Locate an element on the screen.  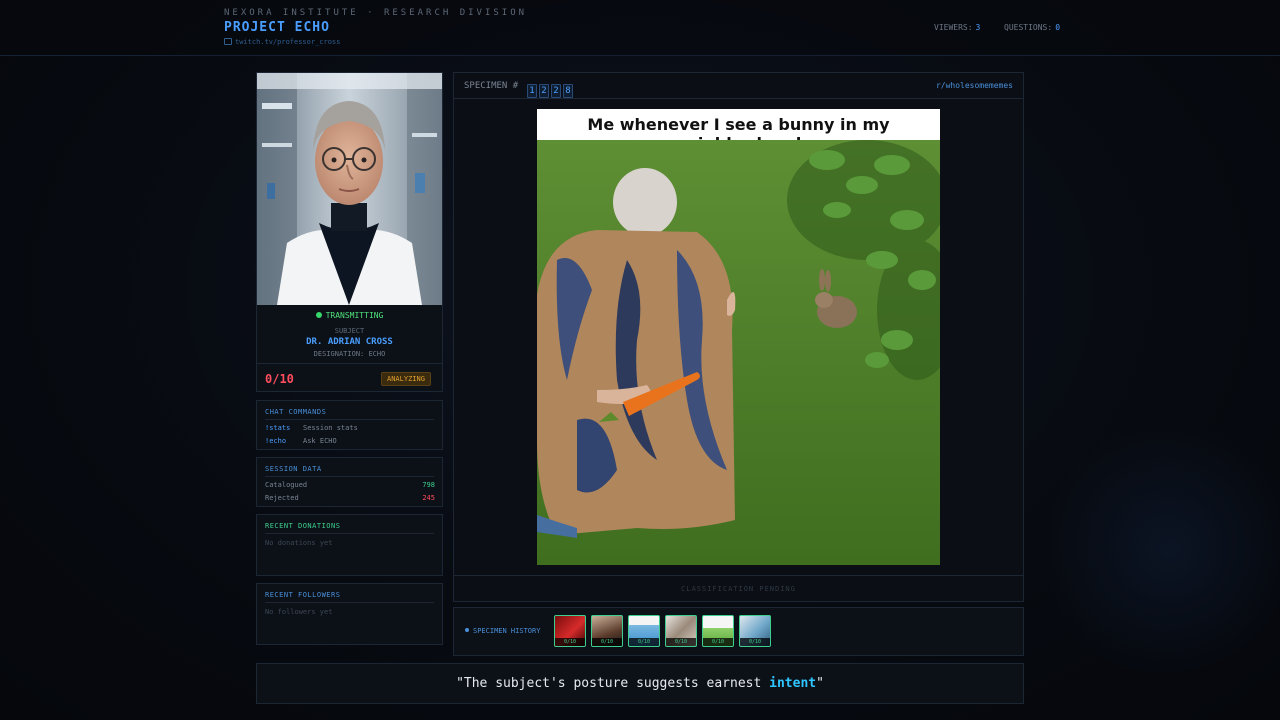
rejected-row: Rejected 245 is located at coordinates (350, 498).